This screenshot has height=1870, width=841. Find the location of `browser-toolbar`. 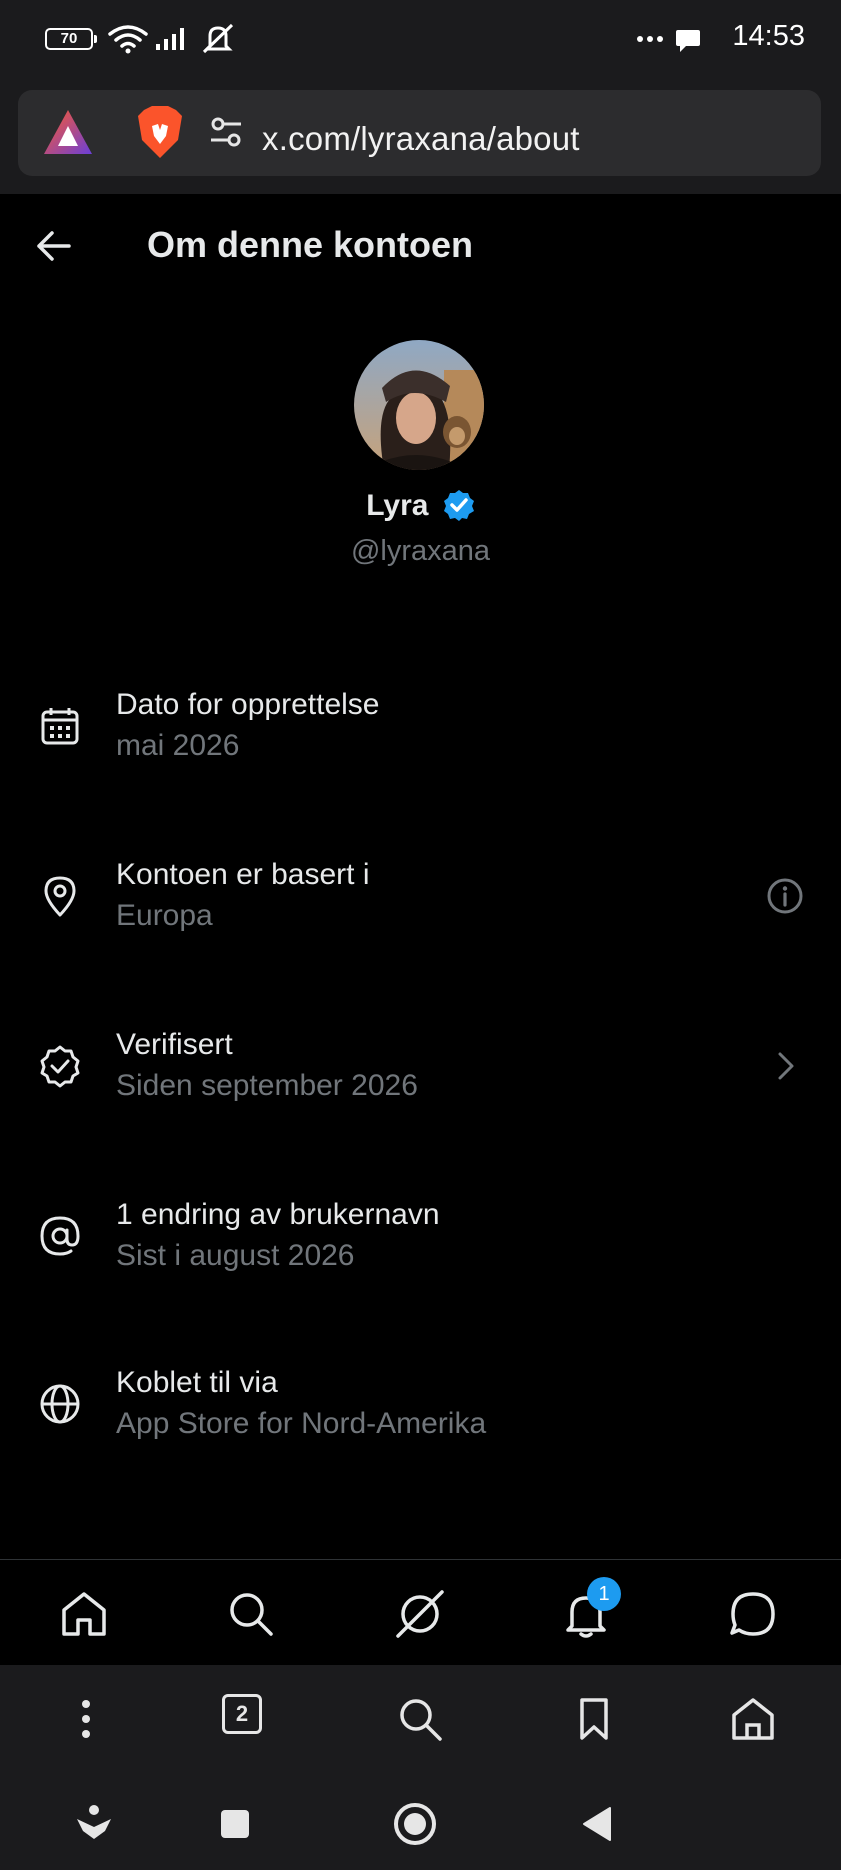

browser-toolbar is located at coordinates (420, 1719).